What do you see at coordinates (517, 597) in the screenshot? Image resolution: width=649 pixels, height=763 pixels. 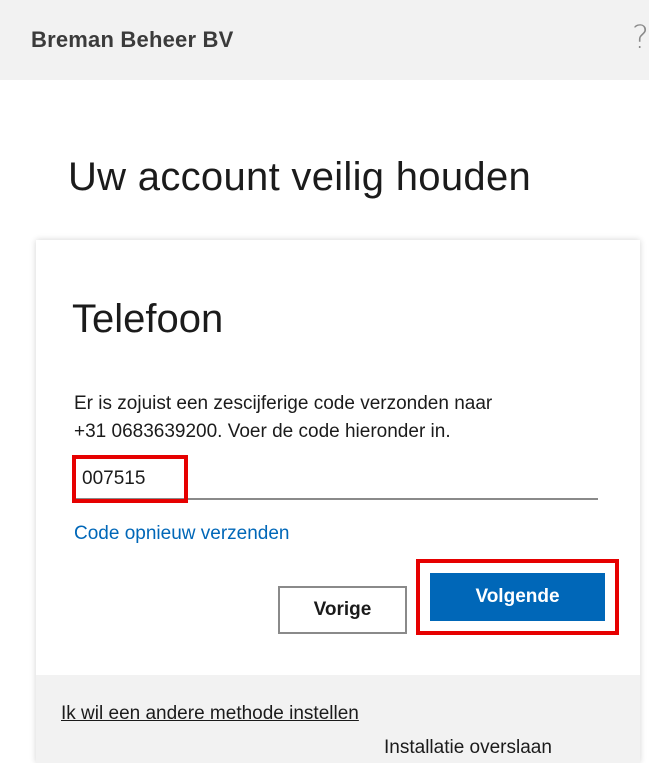 I see `next-button: Volgende` at bounding box center [517, 597].